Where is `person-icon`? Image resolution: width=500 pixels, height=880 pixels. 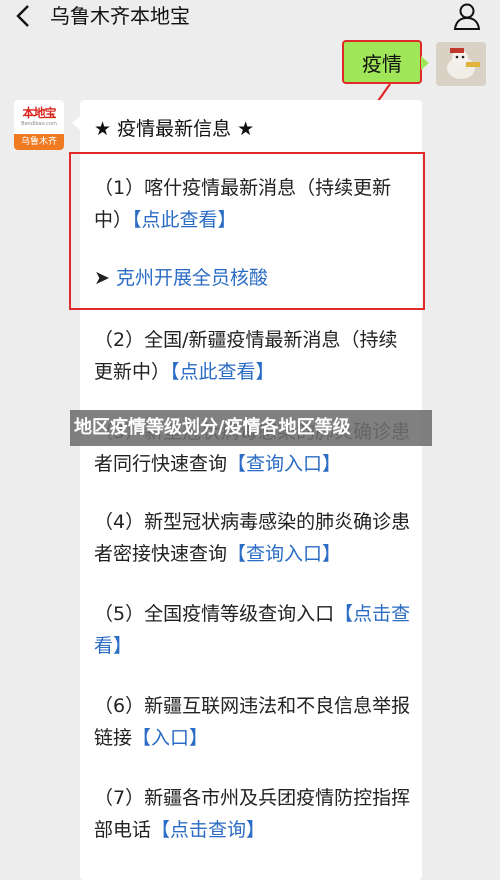
person-icon is located at coordinates (467, 16).